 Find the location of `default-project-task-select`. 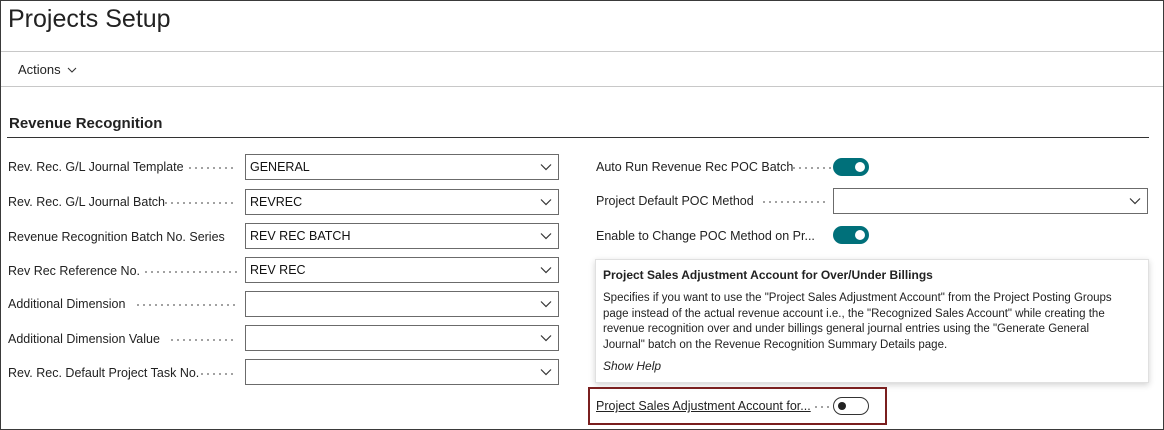

default-project-task-select is located at coordinates (402, 372).